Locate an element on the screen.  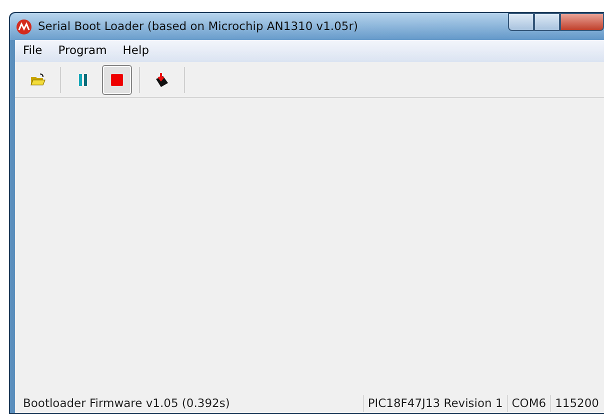
status-panel: PIC18F47J13 Revision 1 is located at coordinates (434, 403).